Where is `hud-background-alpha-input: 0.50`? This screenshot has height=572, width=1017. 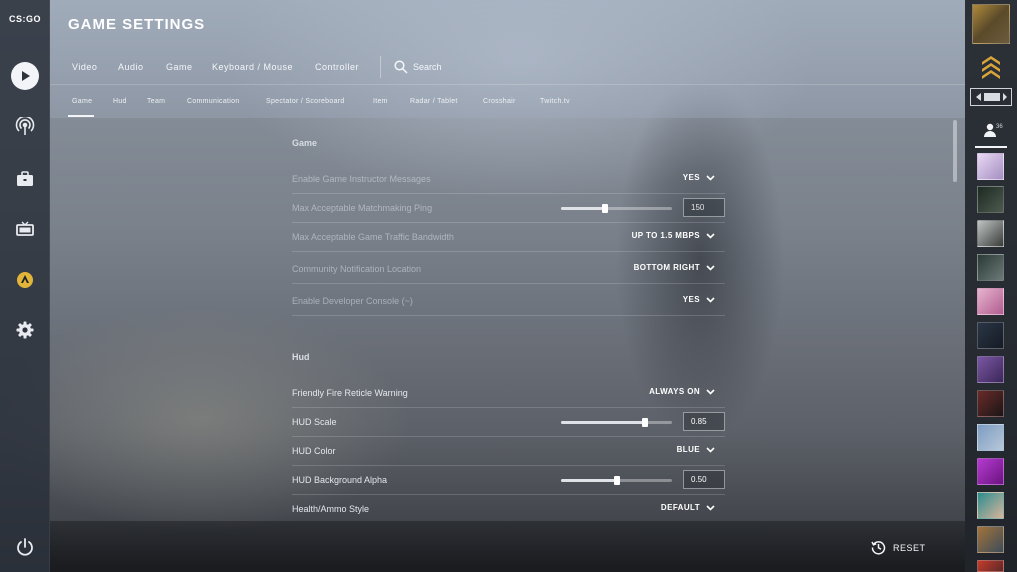
hud-background-alpha-input: 0.50 is located at coordinates (704, 479).